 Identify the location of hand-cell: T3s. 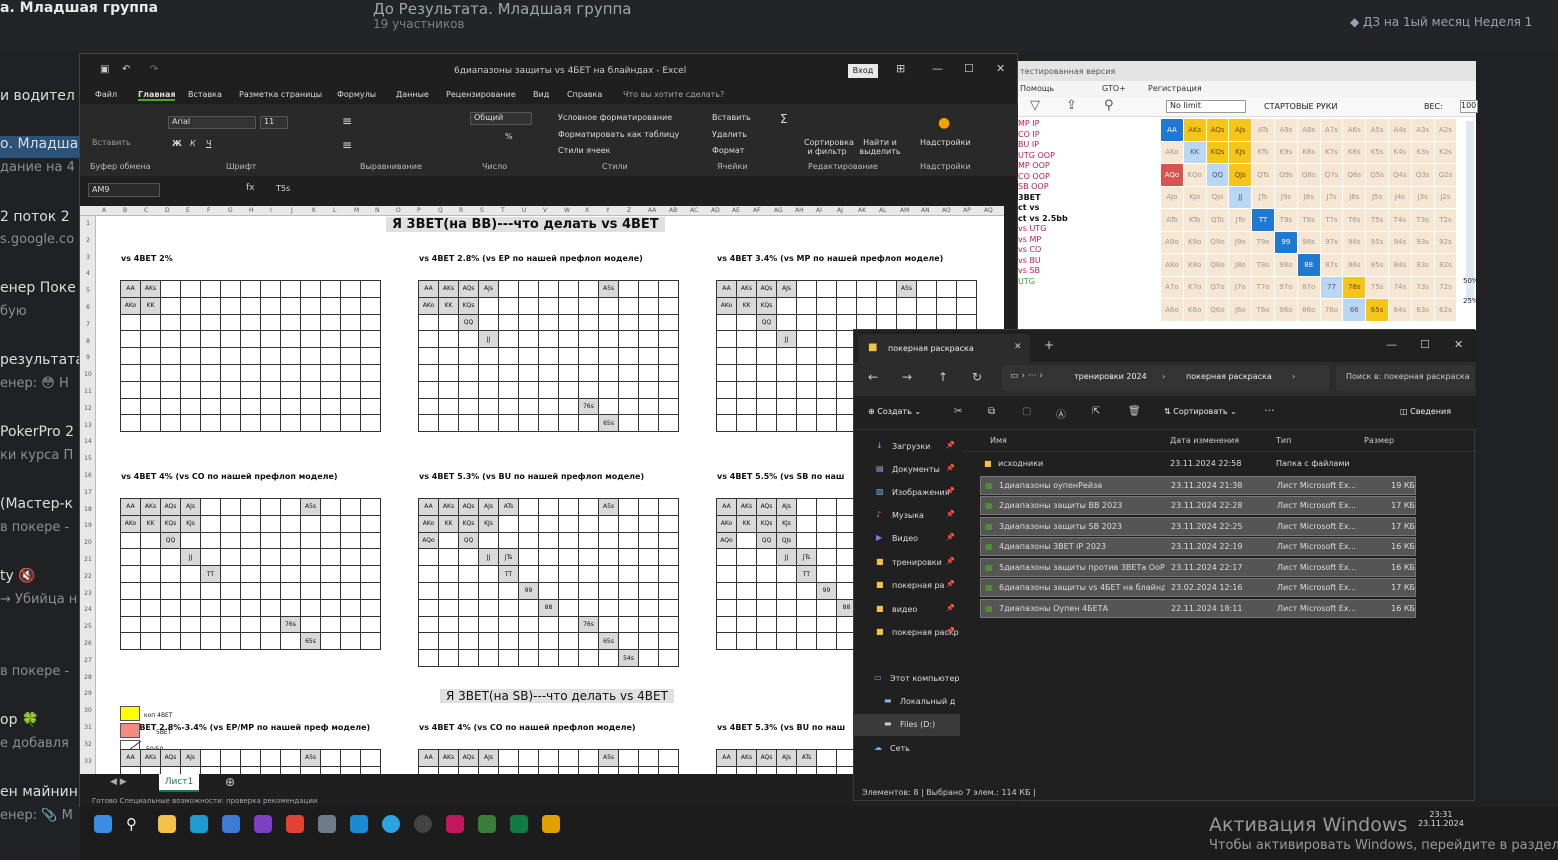
(1422, 220).